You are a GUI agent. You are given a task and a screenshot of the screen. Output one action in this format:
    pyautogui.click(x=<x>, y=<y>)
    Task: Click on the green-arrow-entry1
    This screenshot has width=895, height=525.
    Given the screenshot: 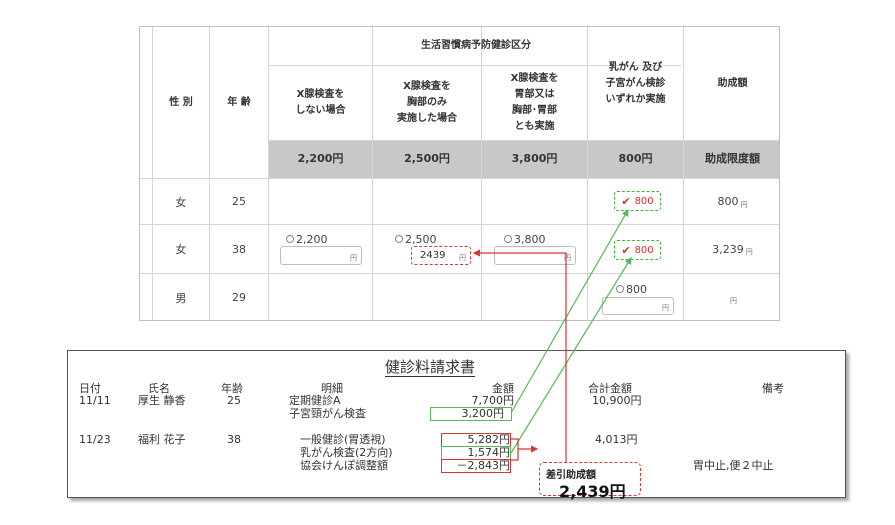 What is the action you would take?
    pyautogui.click(x=569, y=311)
    